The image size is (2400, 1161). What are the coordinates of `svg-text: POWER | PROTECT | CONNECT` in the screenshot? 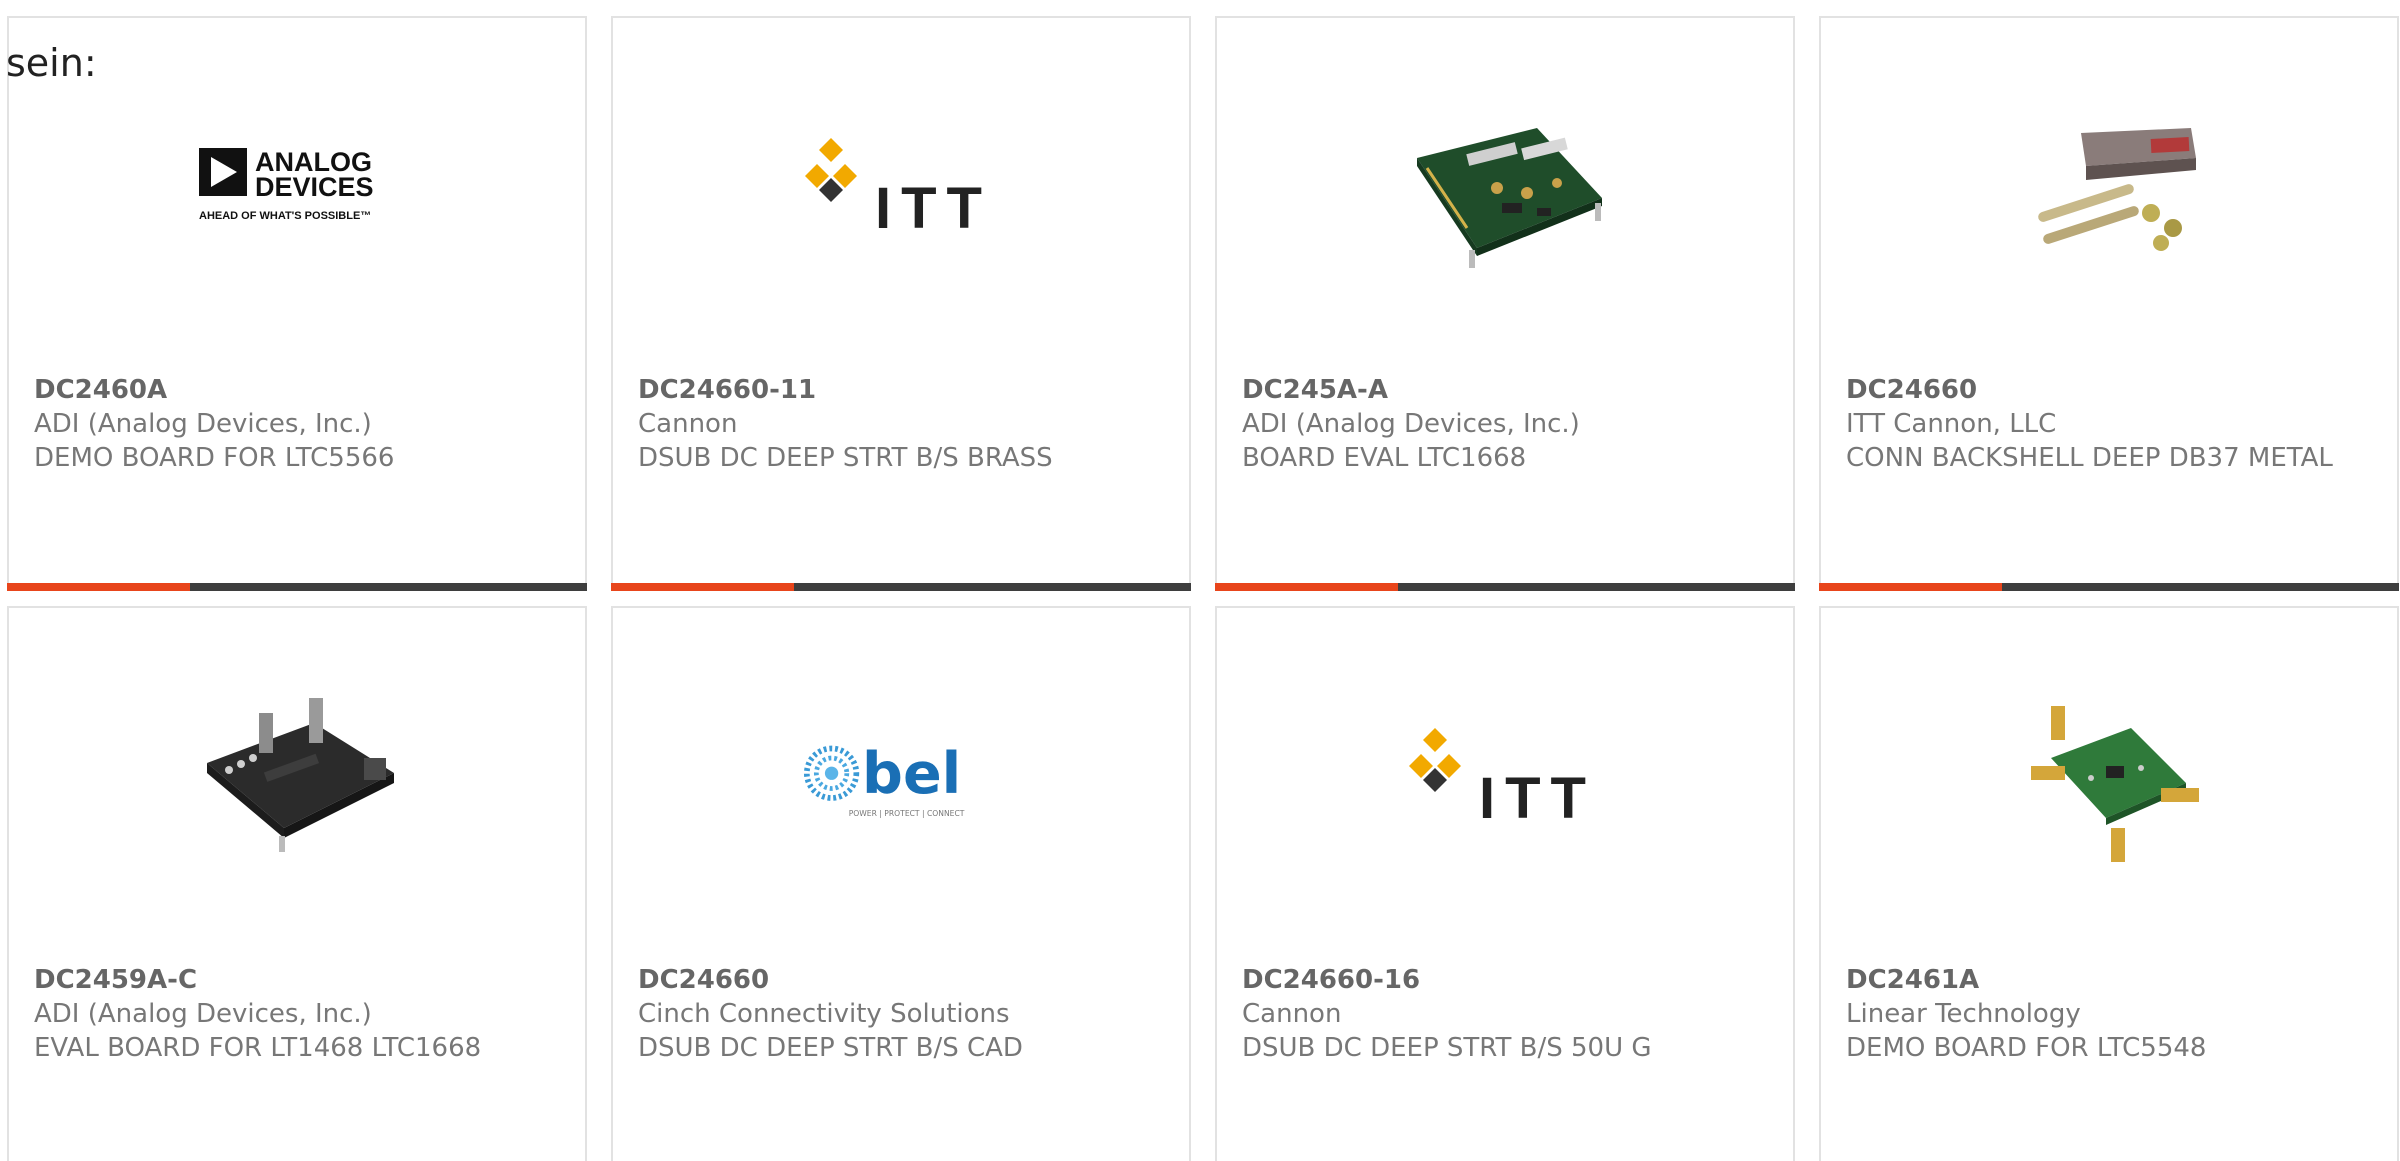 It's located at (907, 813).